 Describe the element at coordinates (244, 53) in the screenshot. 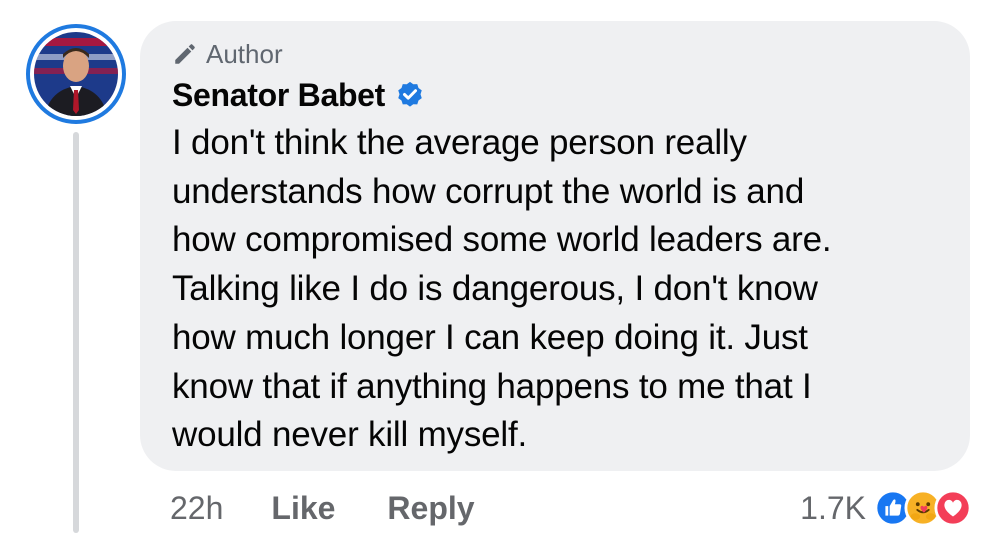

I see `author-badge-label: Author` at that location.